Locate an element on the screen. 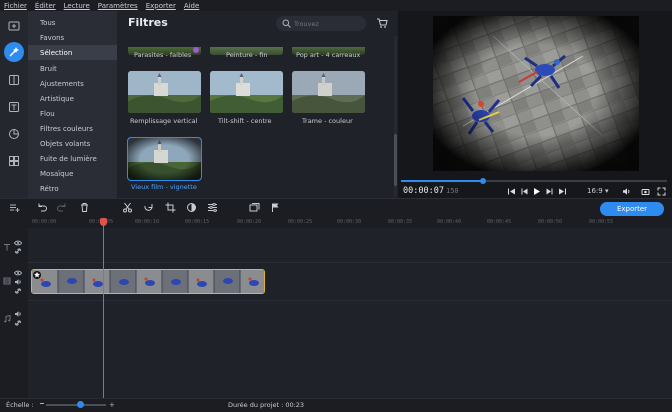  play-button is located at coordinates (536, 191).